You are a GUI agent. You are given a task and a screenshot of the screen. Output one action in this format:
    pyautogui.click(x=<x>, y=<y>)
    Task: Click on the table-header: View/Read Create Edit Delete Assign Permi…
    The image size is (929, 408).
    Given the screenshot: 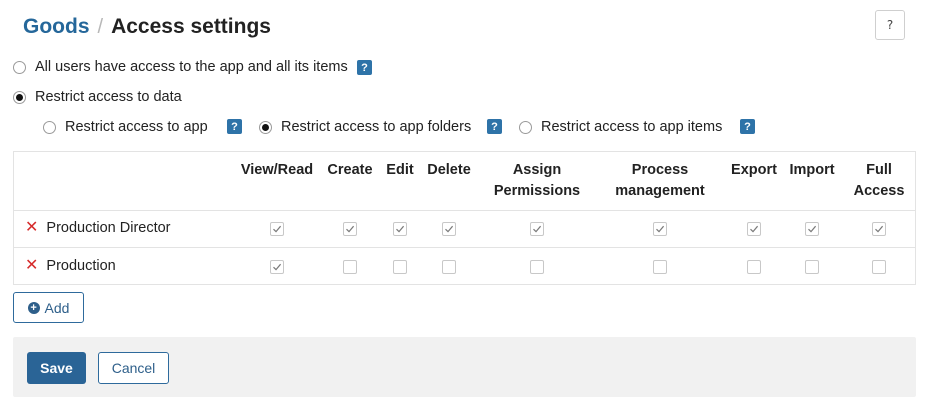 What is the action you would take?
    pyautogui.click(x=464, y=181)
    